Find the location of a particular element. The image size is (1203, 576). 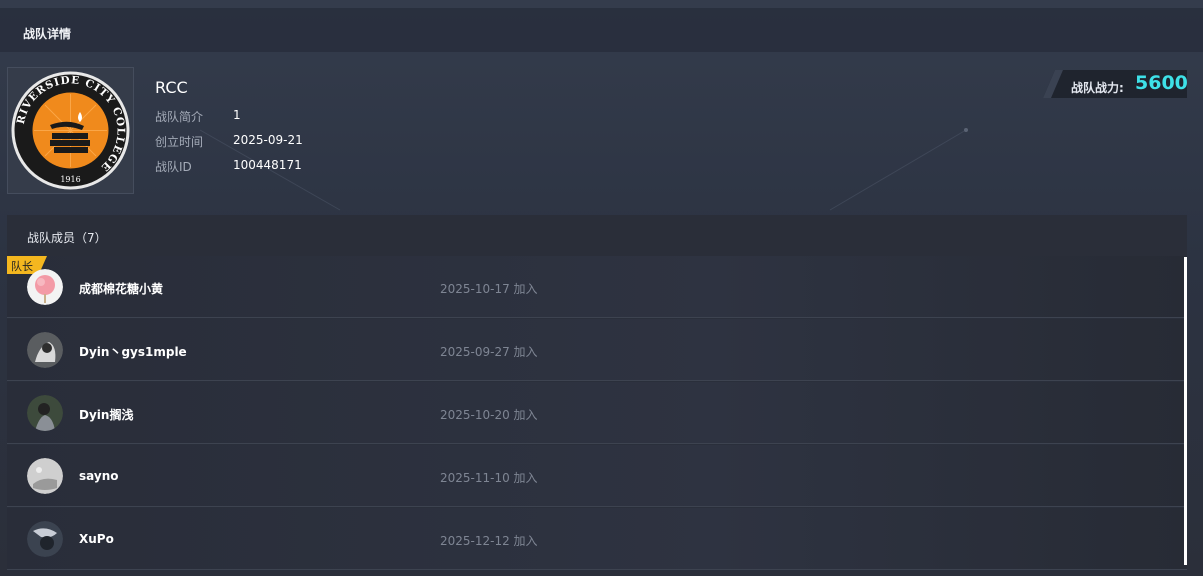

captain-badge-label: 队长 is located at coordinates (22, 266).